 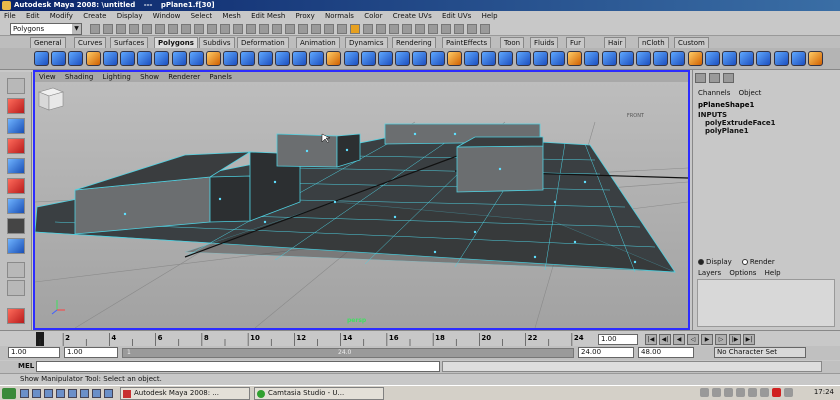 I want to click on current-frame-field: 1.00, so click(x=618, y=339).